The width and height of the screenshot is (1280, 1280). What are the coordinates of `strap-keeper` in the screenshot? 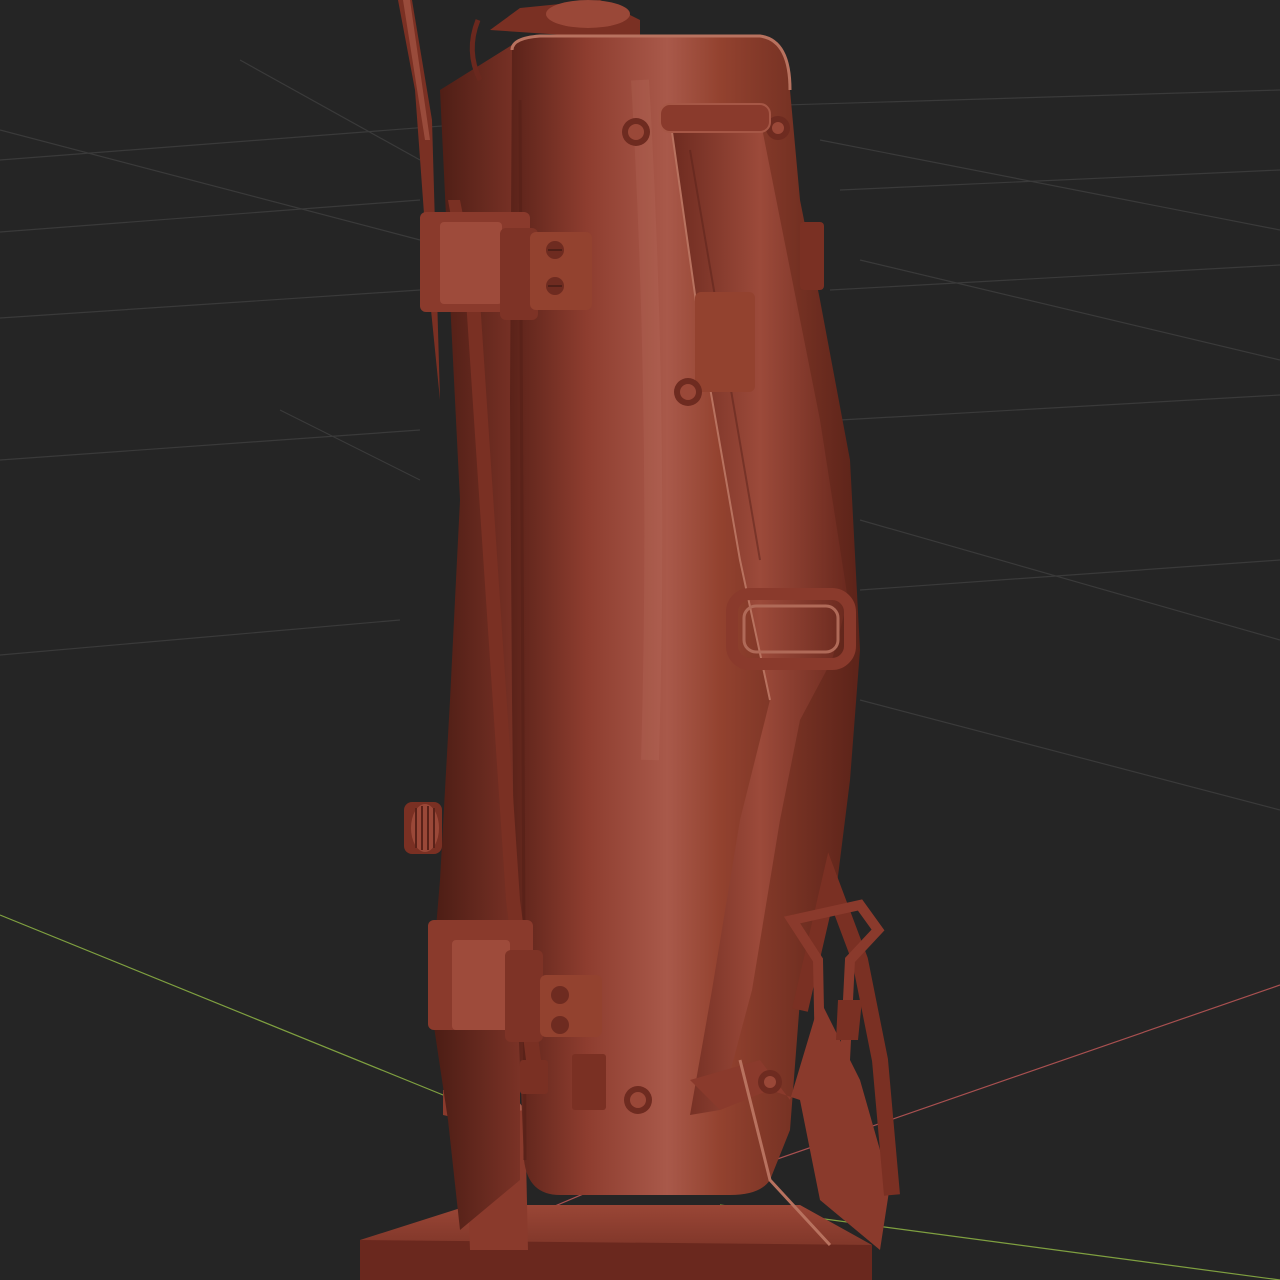 It's located at (725, 342).